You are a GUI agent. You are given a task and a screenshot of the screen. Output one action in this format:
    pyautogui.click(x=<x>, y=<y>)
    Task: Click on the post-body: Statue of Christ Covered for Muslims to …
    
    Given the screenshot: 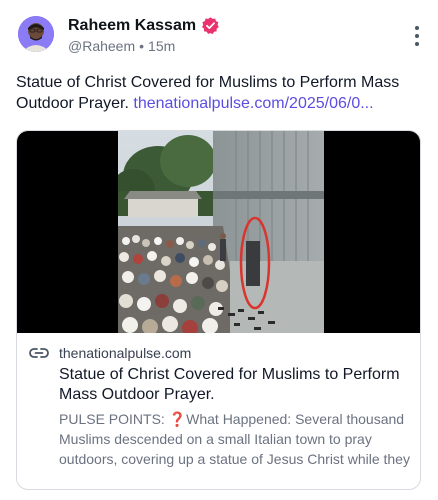 What is the action you would take?
    pyautogui.click(x=220, y=93)
    